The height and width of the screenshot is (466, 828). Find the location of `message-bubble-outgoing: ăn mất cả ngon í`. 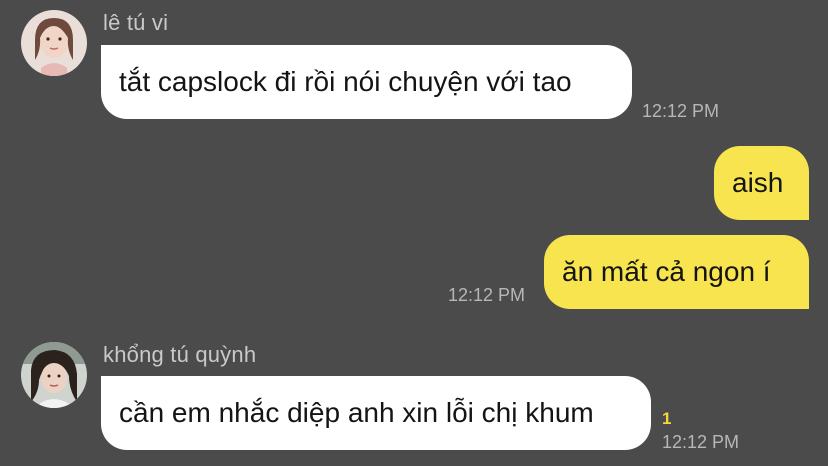

message-bubble-outgoing: ăn mất cả ngon í is located at coordinates (676, 272).